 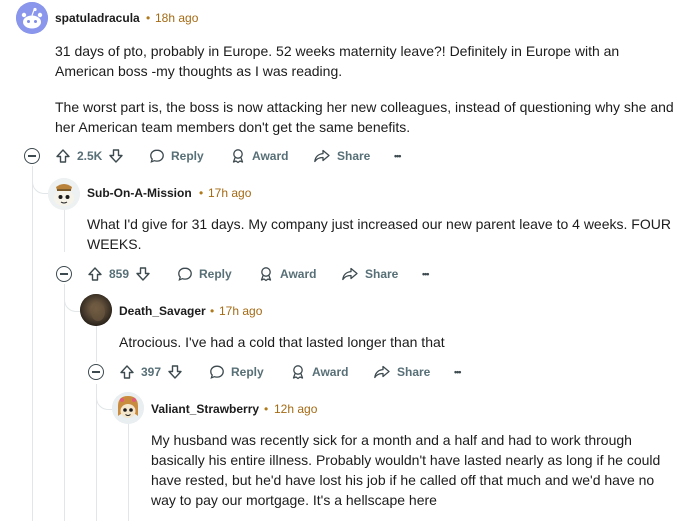 I want to click on vote-count: 859, so click(x=119, y=274).